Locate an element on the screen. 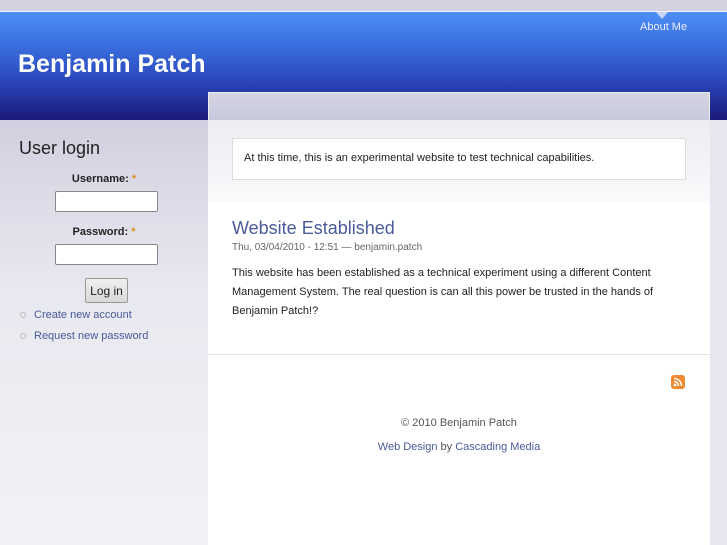 Image resolution: width=727 pixels, height=545 pixels. rss-feed-icon is located at coordinates (678, 382).